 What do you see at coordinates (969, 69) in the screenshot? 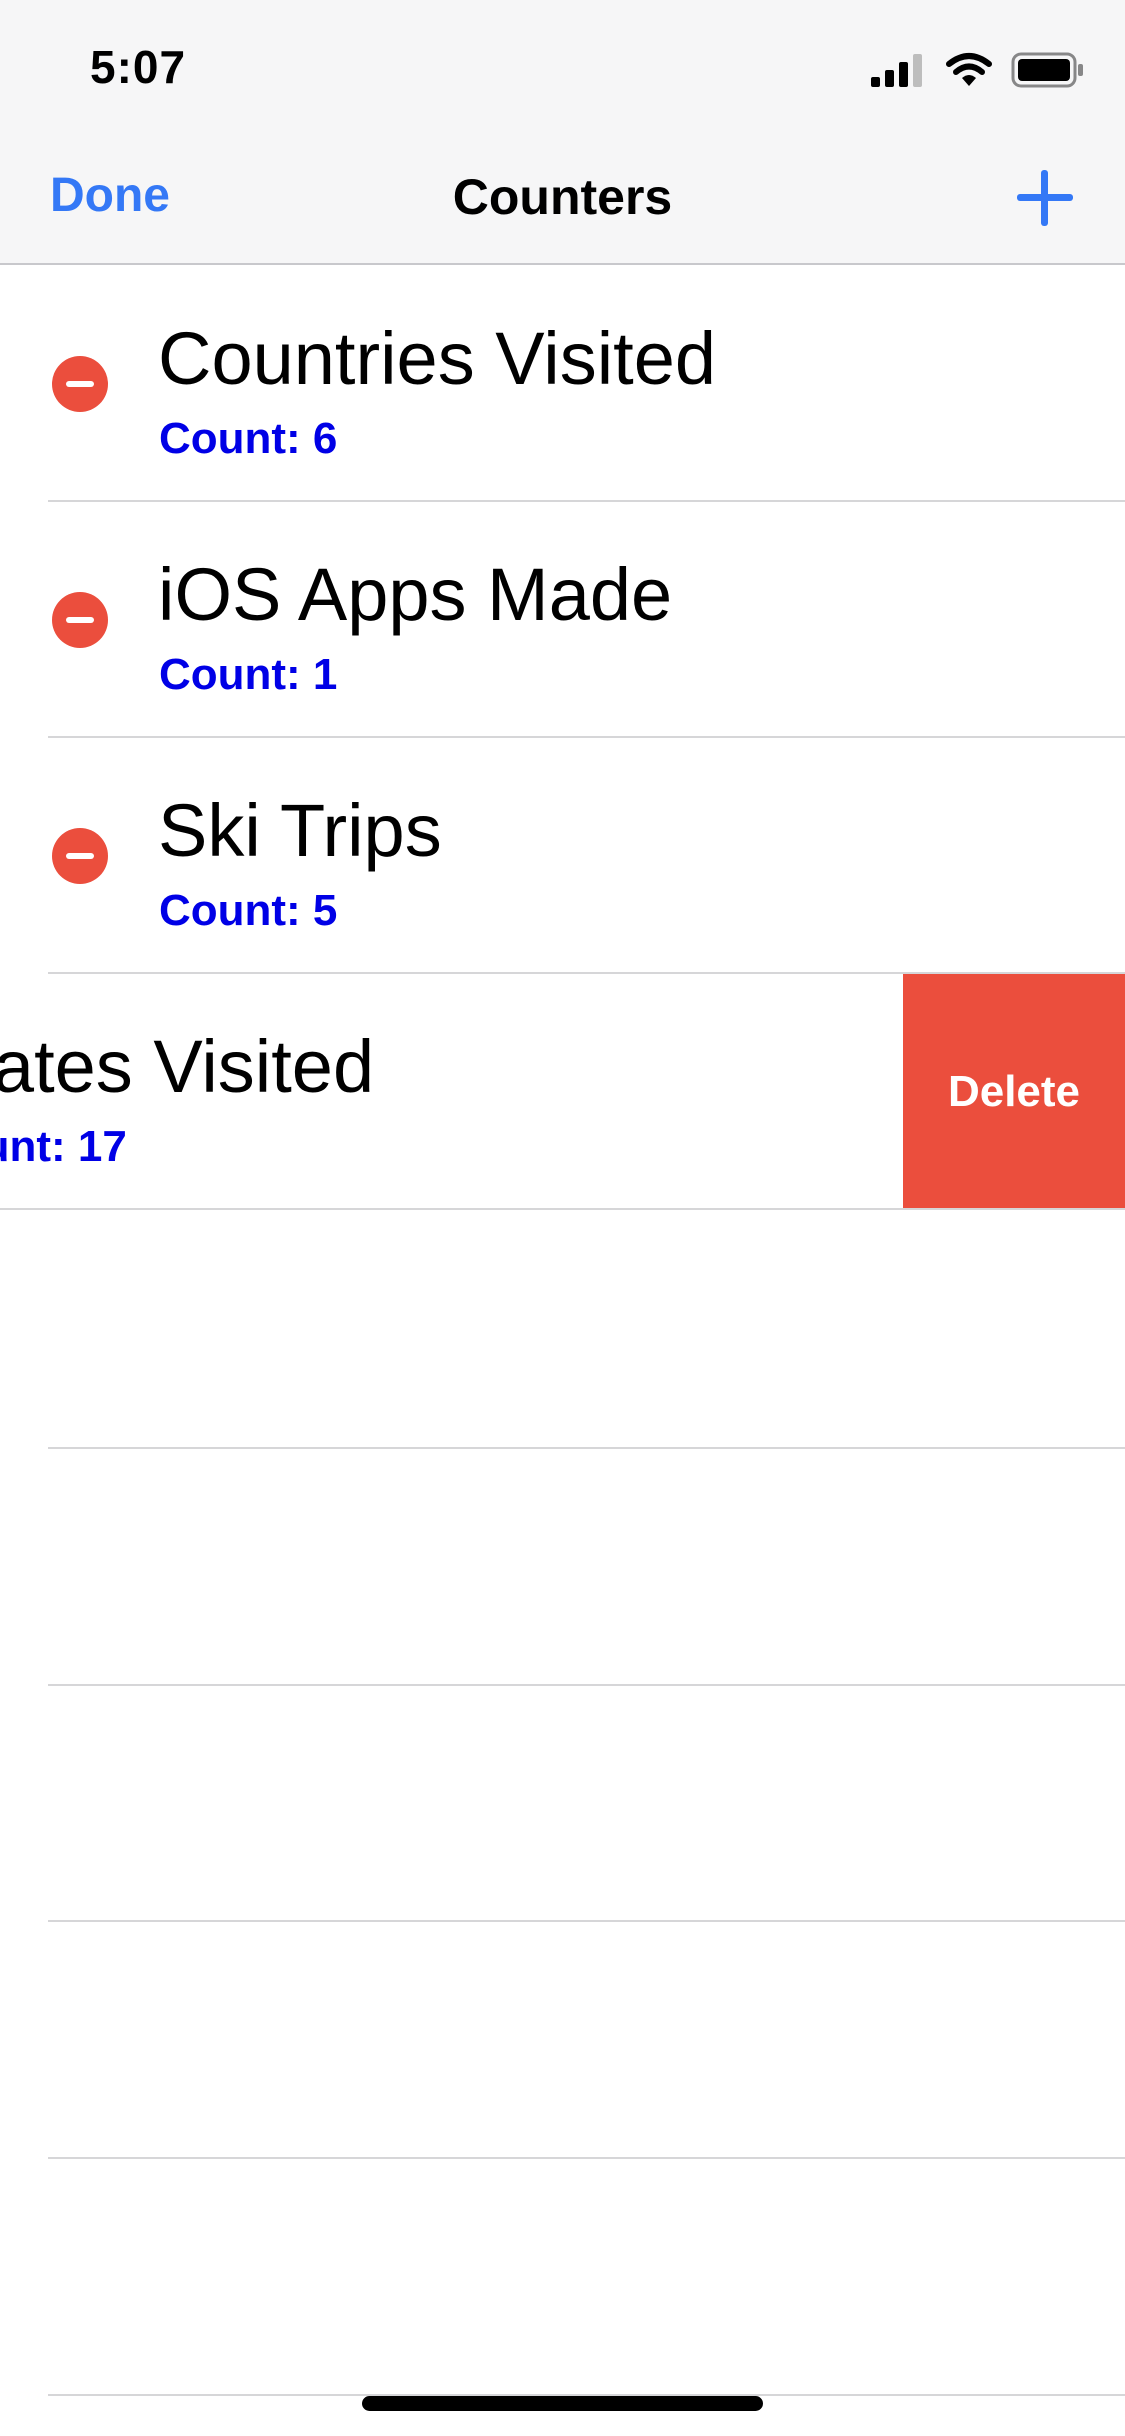
I see `wifi-icon` at bounding box center [969, 69].